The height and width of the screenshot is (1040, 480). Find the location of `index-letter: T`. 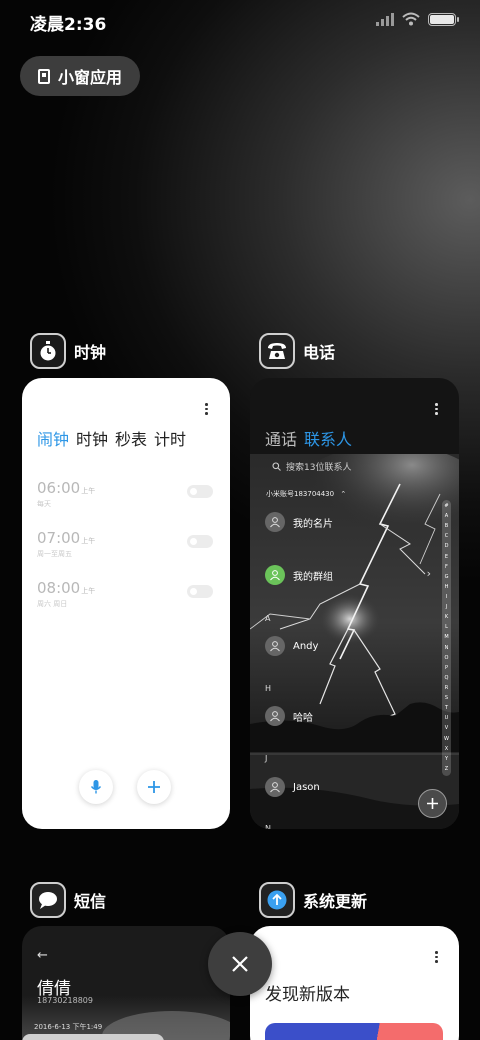

index-letter: T is located at coordinates (446, 708).